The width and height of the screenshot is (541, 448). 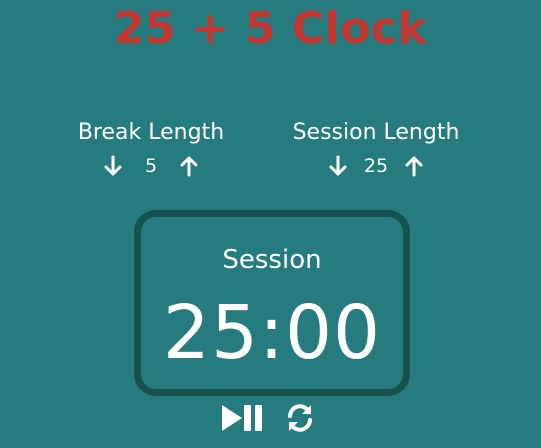 I want to click on session-length-controls: 25, so click(x=376, y=166).